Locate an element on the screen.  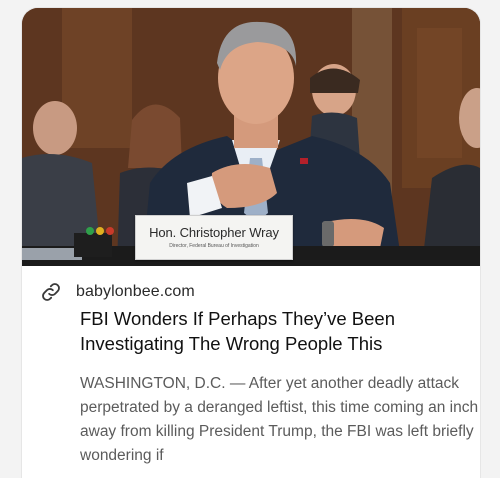
nameplate-name: Hon. Christopher Wray is located at coordinates (214, 232).